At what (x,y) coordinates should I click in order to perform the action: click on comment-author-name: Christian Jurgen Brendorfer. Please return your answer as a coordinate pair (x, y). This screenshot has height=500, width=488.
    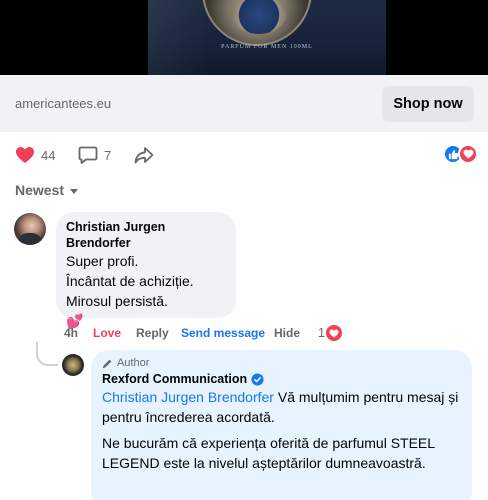
    Looking at the image, I should click on (146, 235).